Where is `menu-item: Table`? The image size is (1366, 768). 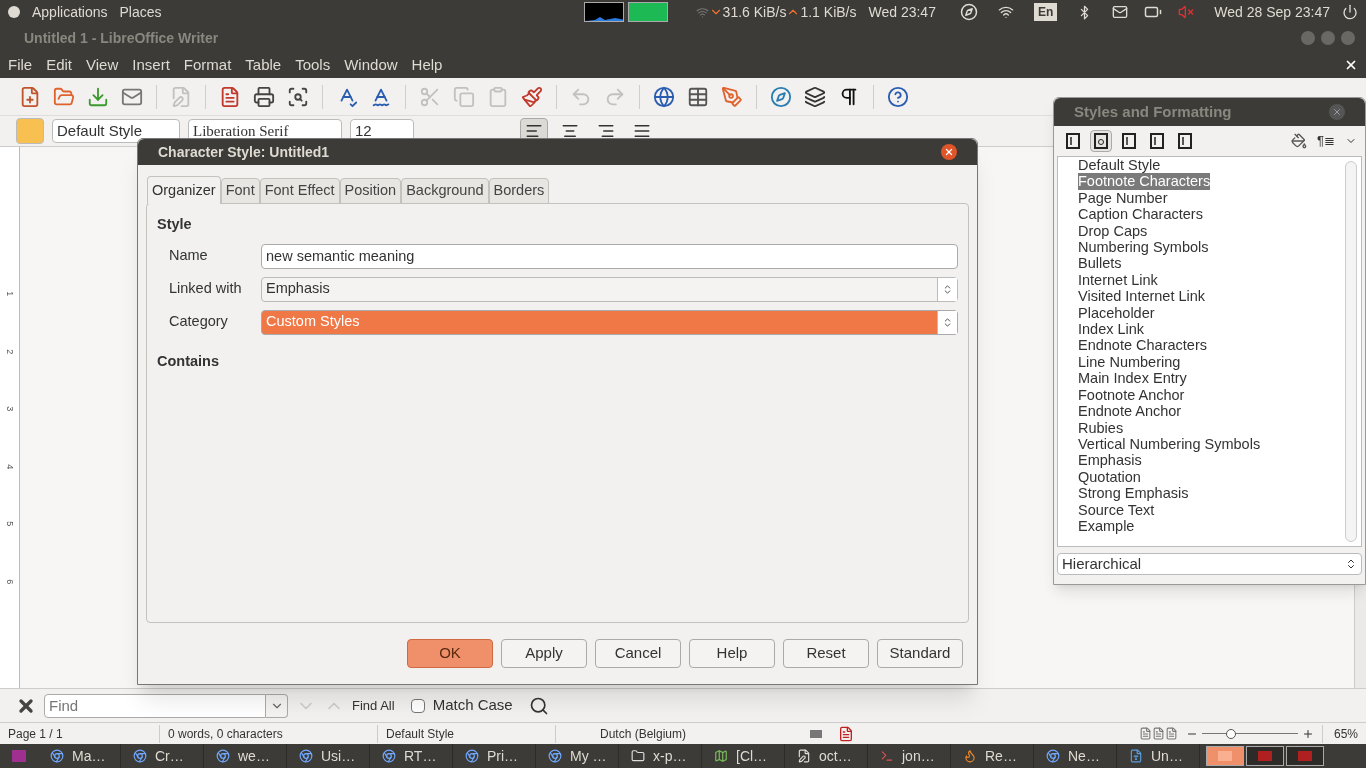
menu-item: Table is located at coordinates (263, 65).